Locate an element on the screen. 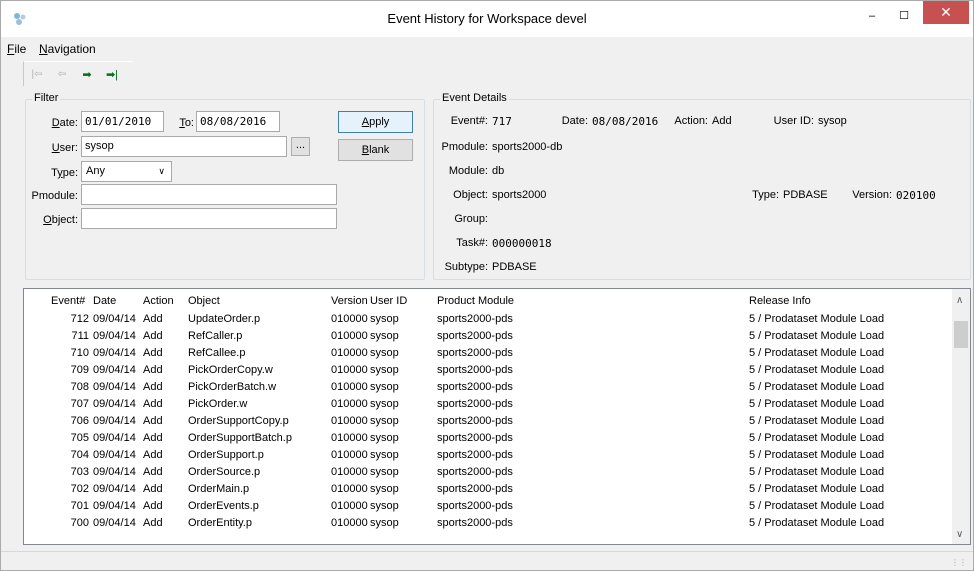 Image resolution: width=974 pixels, height=571 pixels. cell-object: UpdateOrder.p is located at coordinates (224, 319).